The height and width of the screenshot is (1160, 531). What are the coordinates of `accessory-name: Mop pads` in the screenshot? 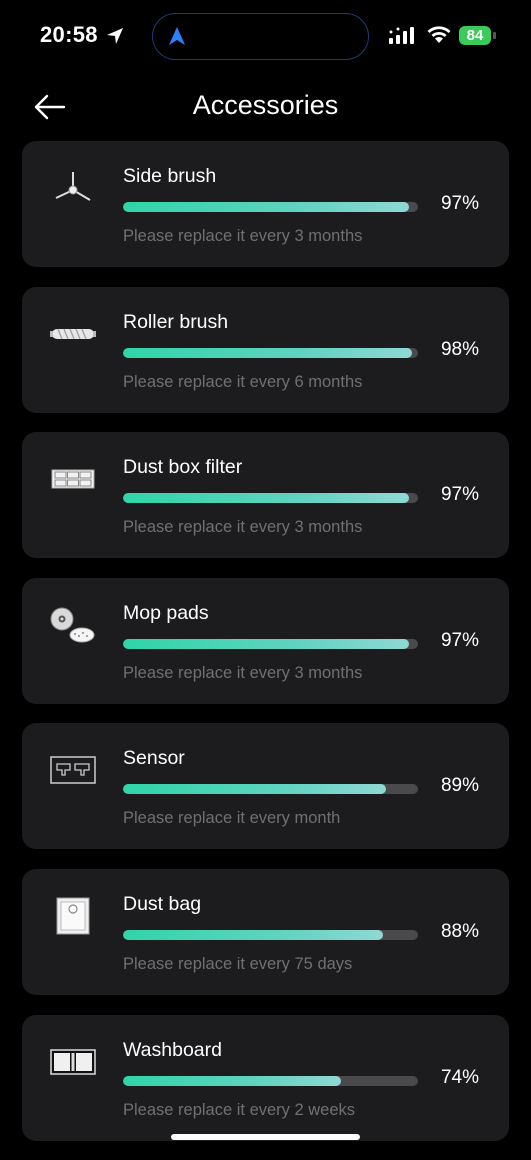 It's located at (166, 612).